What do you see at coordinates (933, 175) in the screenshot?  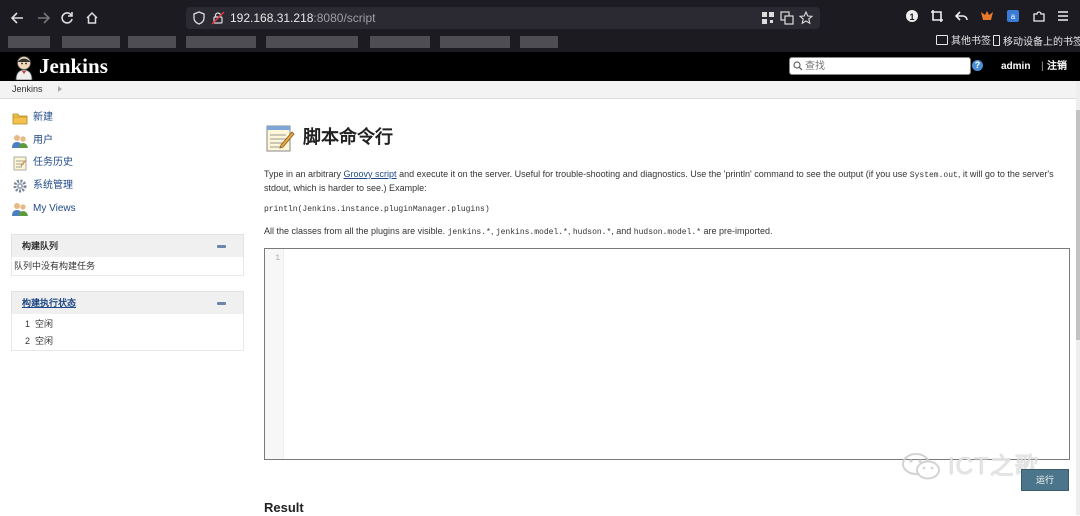 I see `desc-code: System.out` at bounding box center [933, 175].